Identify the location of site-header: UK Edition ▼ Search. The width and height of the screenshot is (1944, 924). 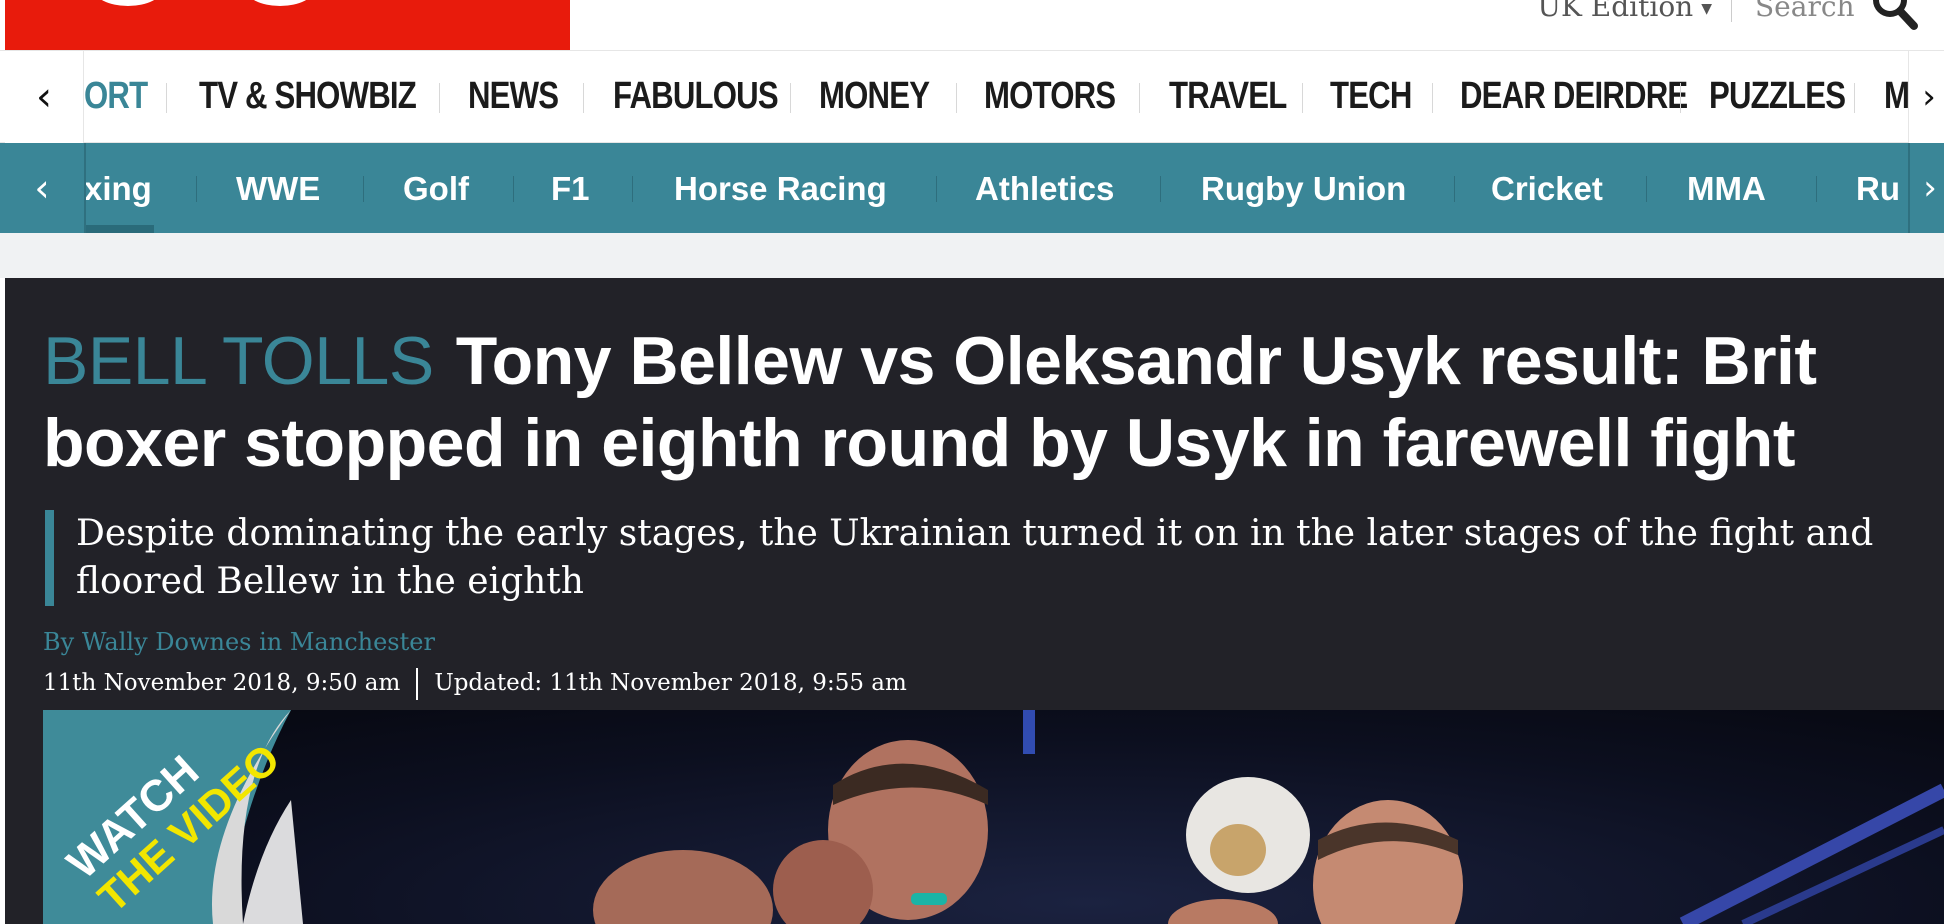
(972, 25).